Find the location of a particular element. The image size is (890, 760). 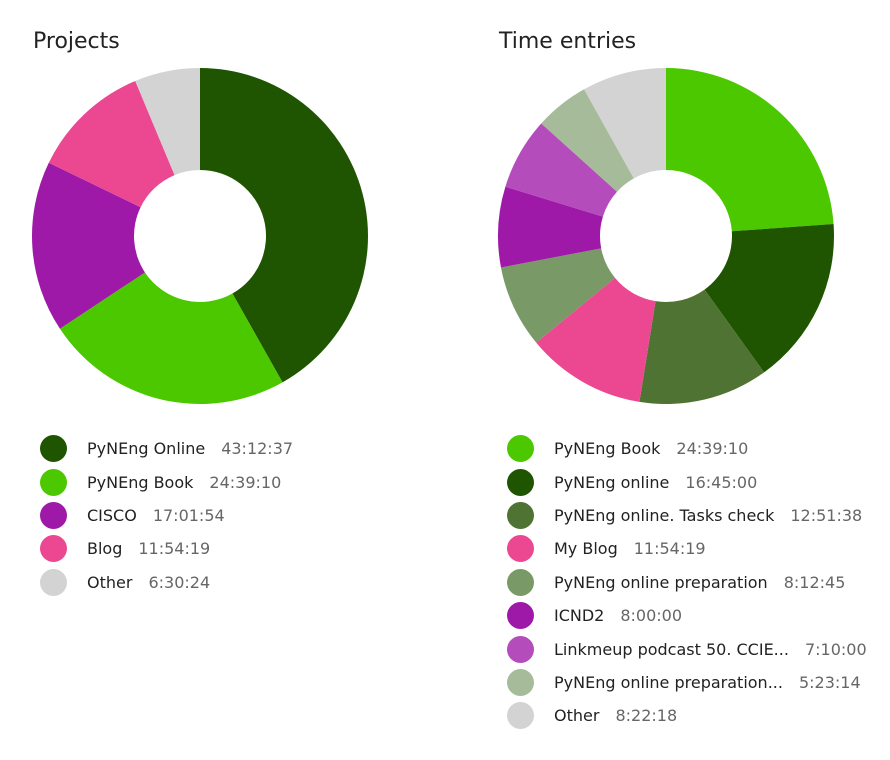

legend-item-linkmeup-podcast-50-ccie: Linkmeup podcast 50. CCIE... 7:10:00 is located at coordinates (687, 648).